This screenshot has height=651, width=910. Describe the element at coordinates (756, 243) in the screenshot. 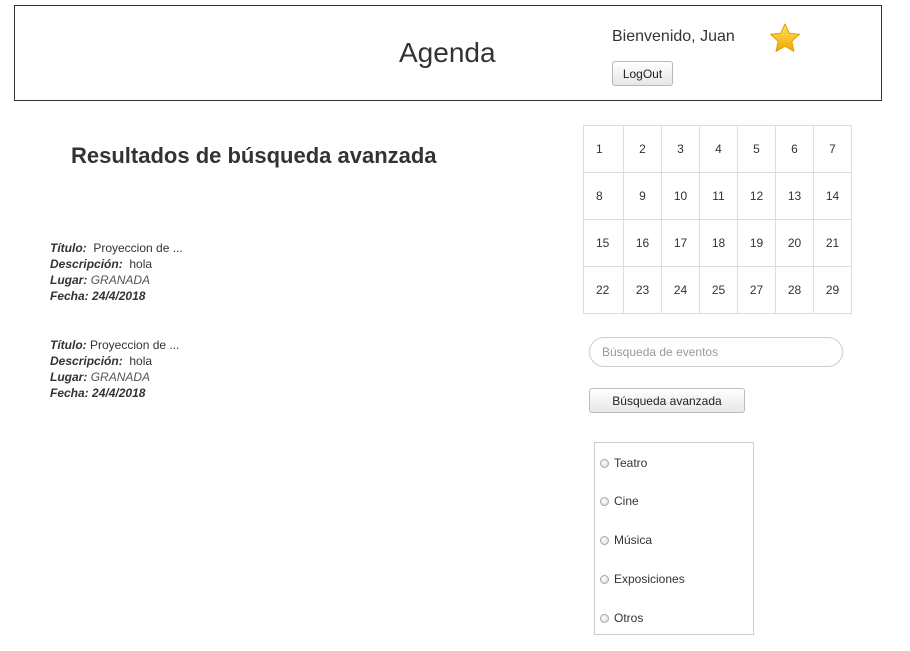

I see `calendar-day: 19` at that location.